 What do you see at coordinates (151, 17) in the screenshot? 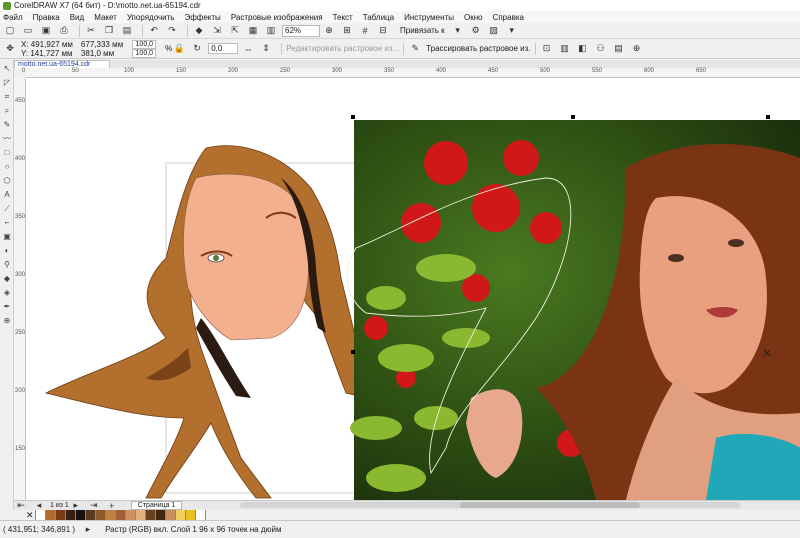
I see `menu-arrange: Упорядочить` at bounding box center [151, 17].